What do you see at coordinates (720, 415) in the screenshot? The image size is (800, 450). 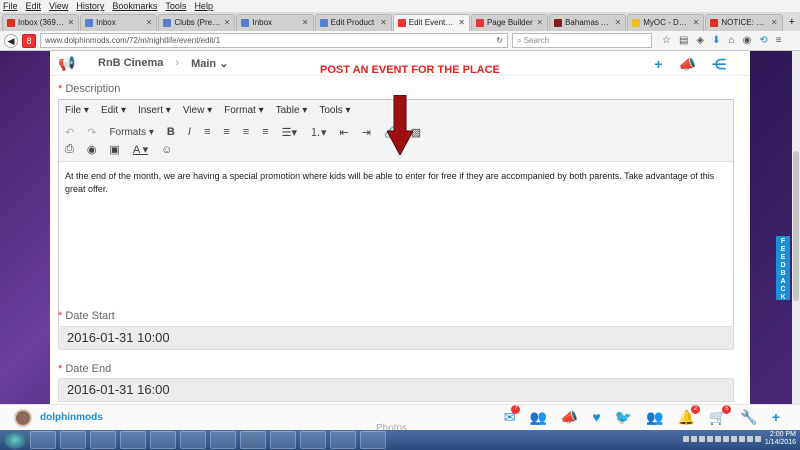 I see `cart-icon: 🛒 5` at bounding box center [720, 415].